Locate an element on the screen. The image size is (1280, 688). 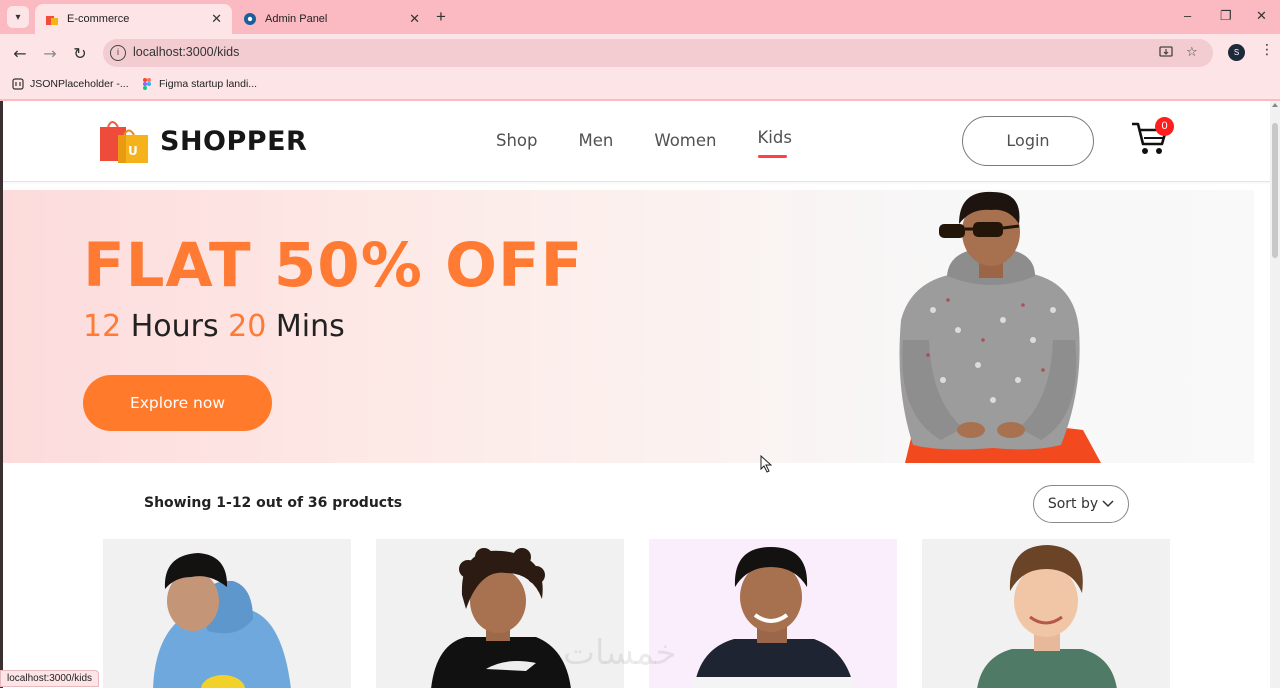
profile-avatar: S is located at coordinates (1236, 52).